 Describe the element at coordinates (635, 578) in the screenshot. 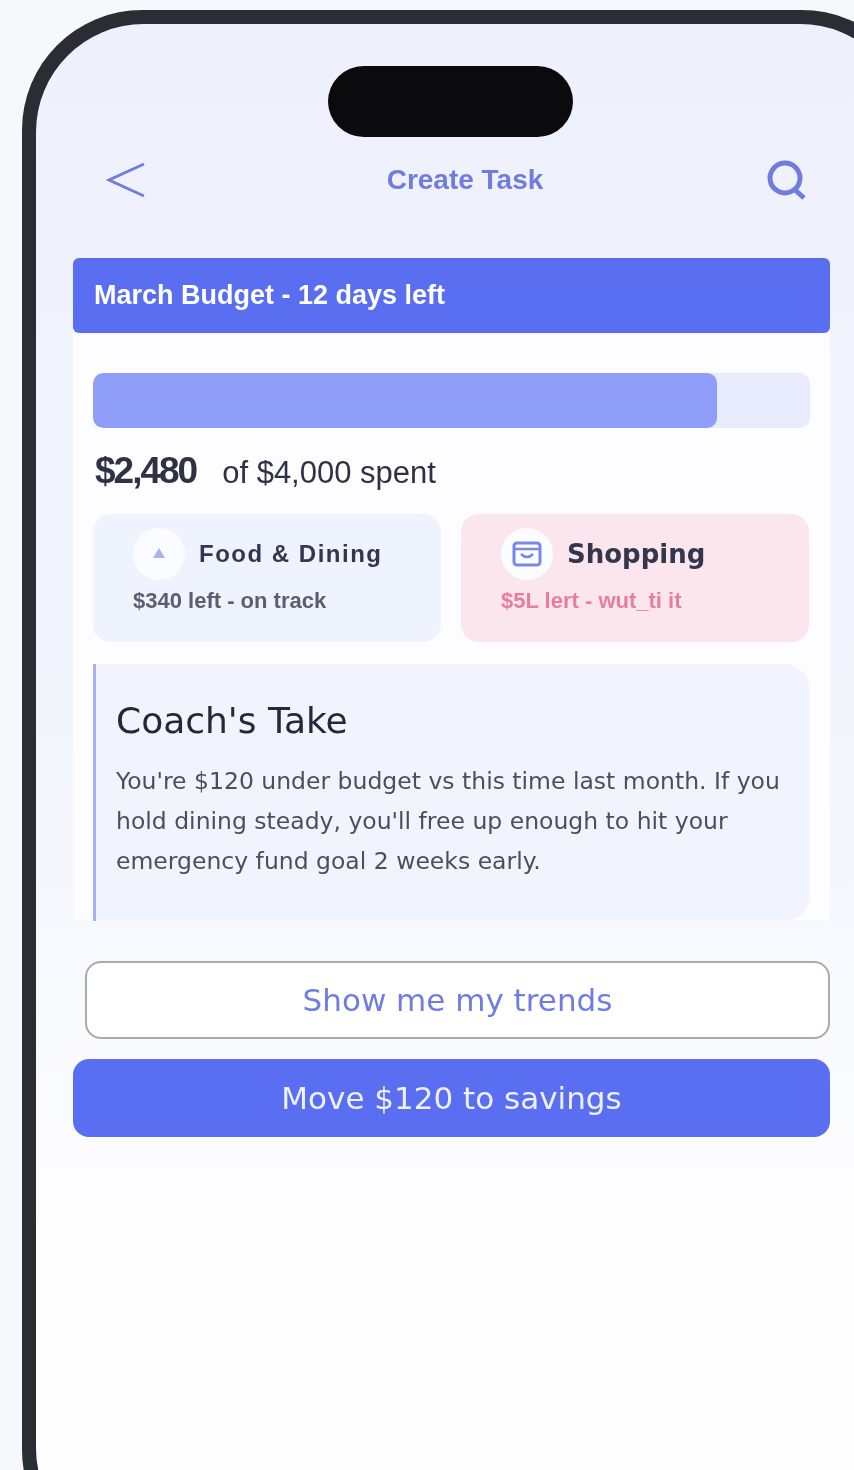

I see `category-card: Shopping $5L lert - wut_ti it` at that location.